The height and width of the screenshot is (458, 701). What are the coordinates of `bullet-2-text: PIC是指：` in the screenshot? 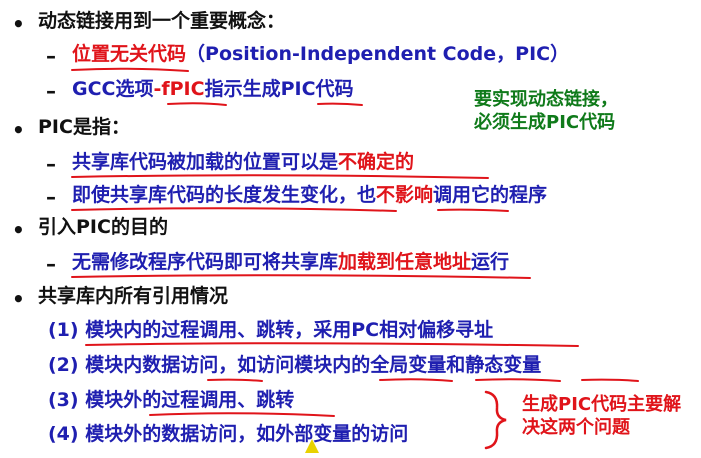 It's located at (84, 127).